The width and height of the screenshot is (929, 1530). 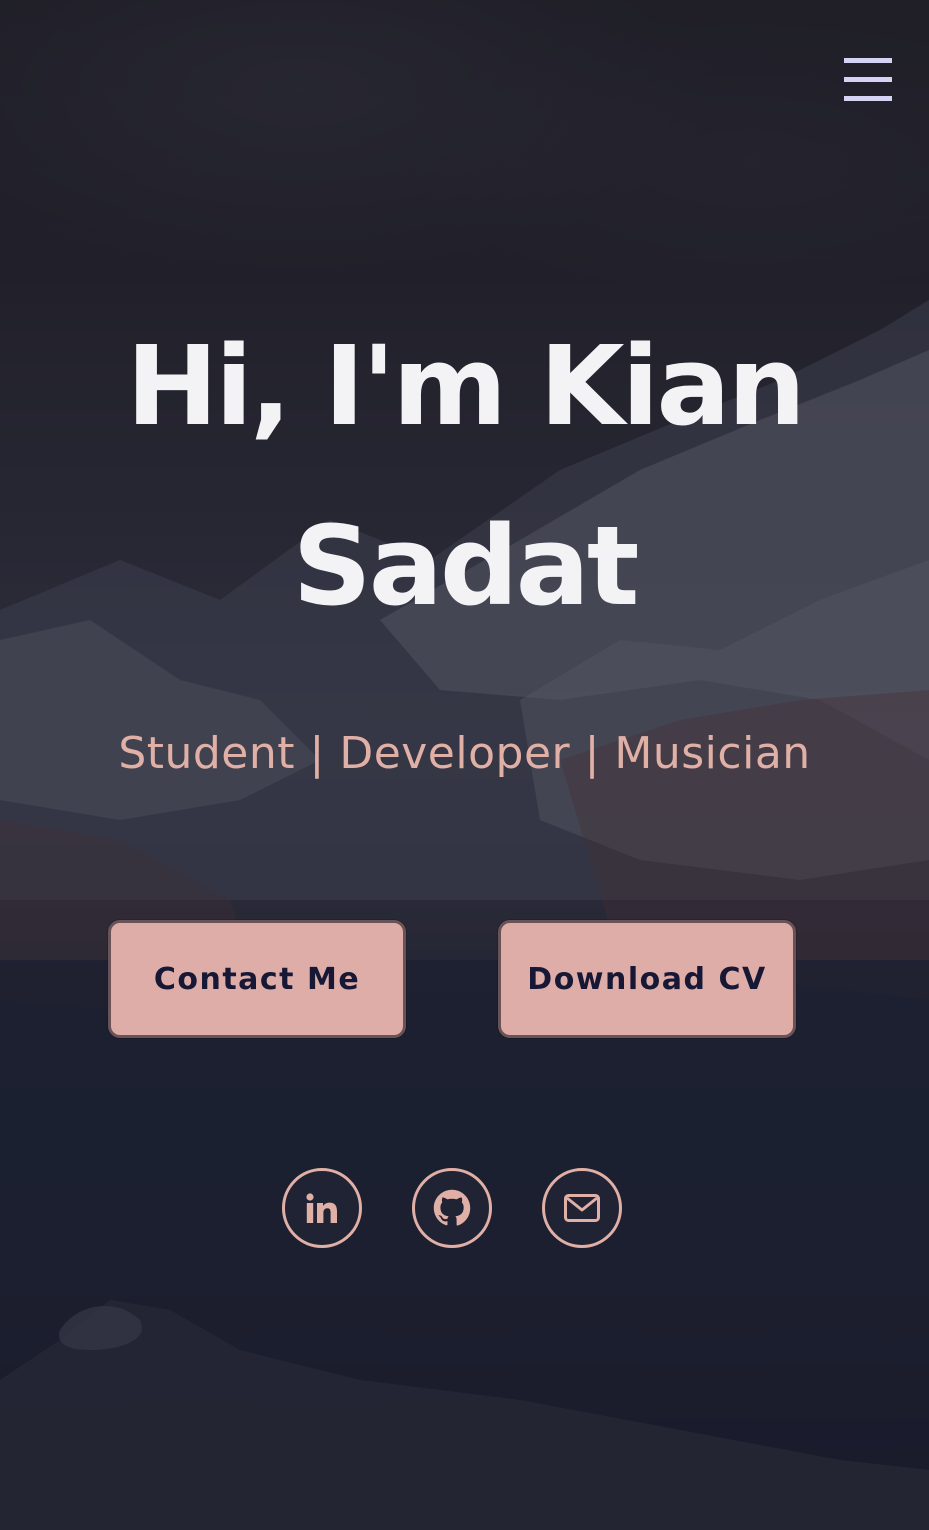 I want to click on download-cv-button: Download CV, so click(x=647, y=979).